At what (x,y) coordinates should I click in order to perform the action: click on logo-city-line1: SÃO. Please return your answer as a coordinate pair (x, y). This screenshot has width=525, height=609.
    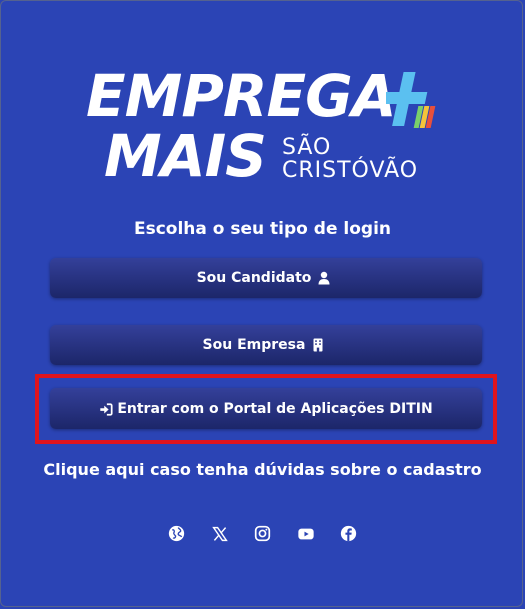
    Looking at the image, I should click on (307, 147).